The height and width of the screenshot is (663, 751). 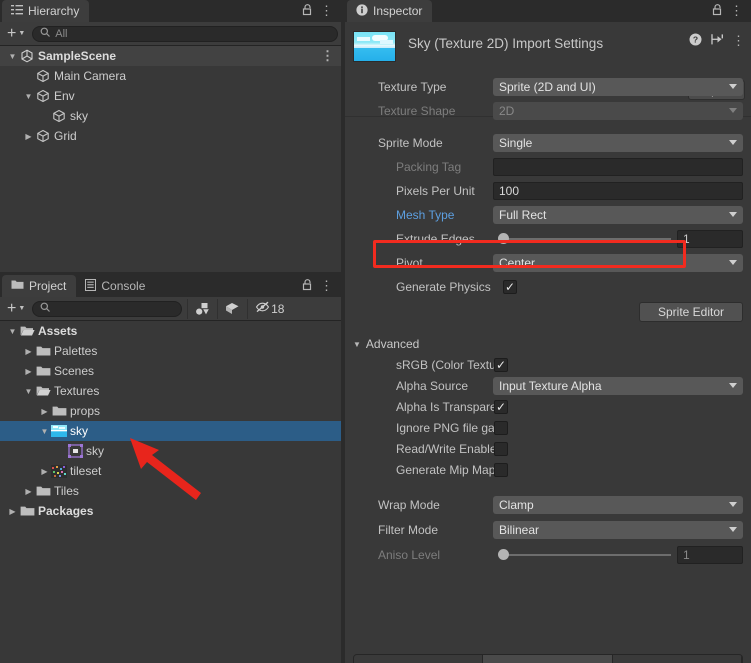 I want to click on texture-type-label: Texture Type, so click(x=412, y=86).